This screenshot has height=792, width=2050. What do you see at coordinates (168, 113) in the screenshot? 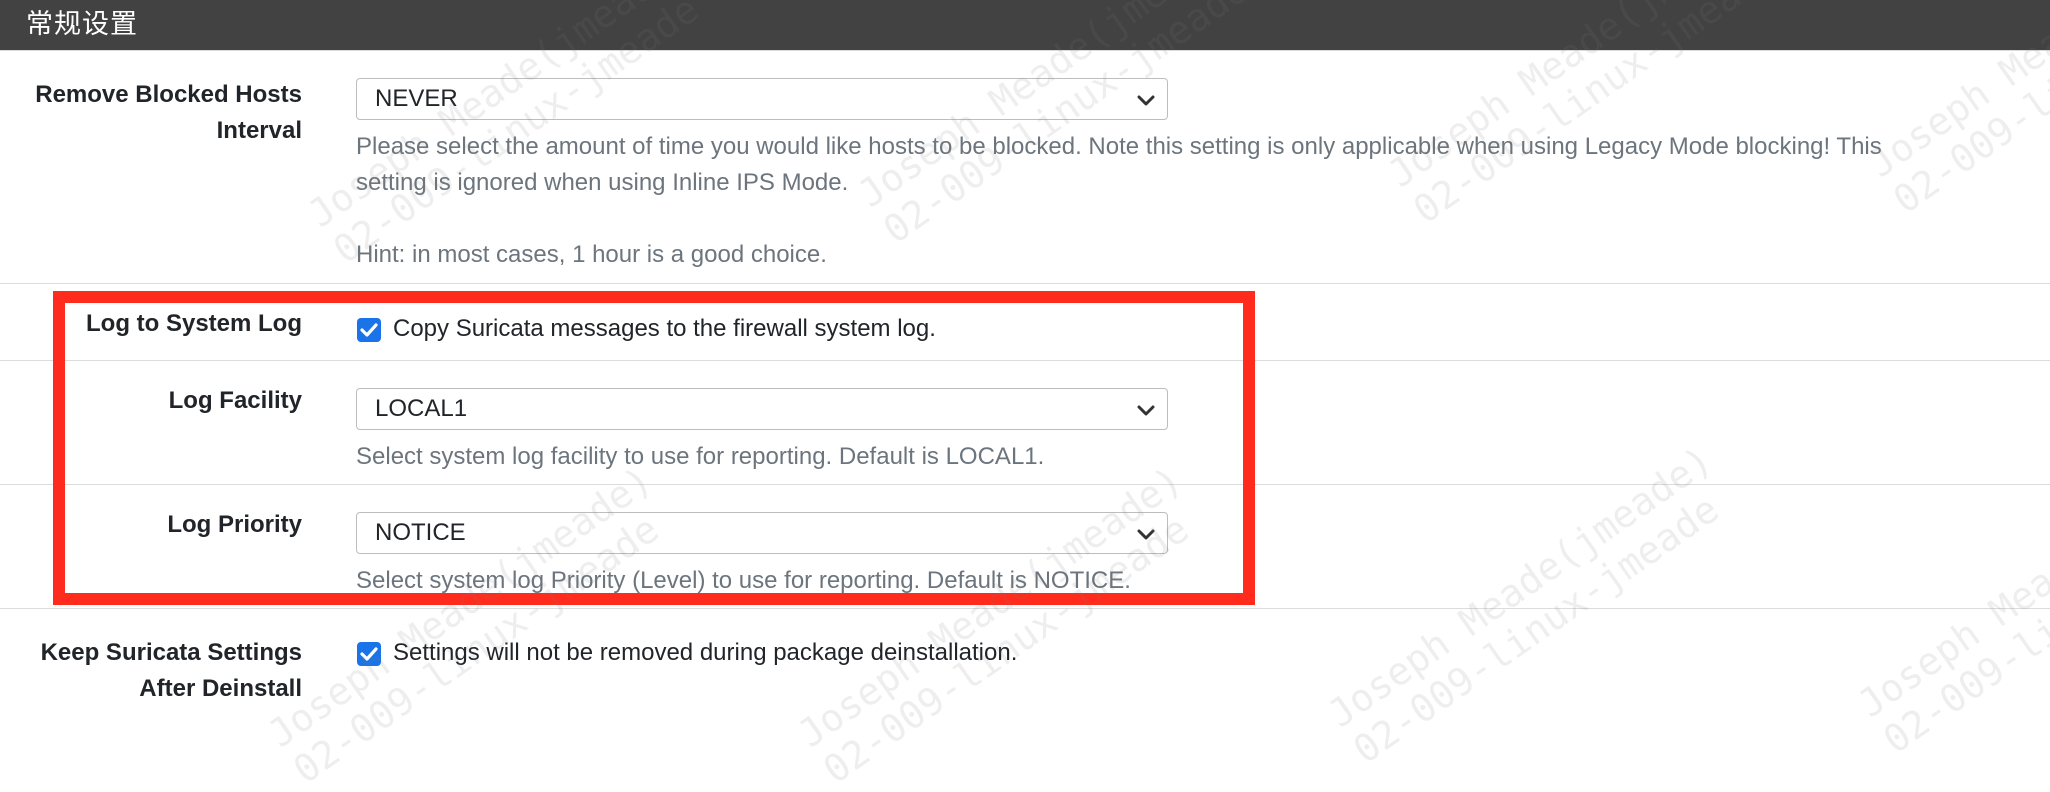
I see `remove-blocked-hosts-label: Remove Blocked Hosts Interval` at bounding box center [168, 113].